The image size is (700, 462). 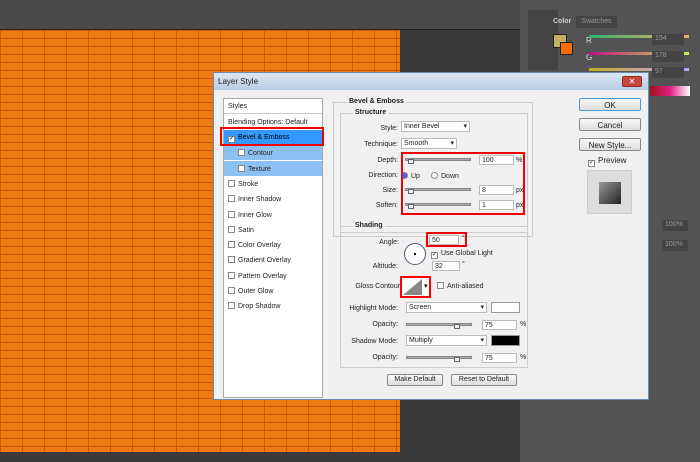 I want to click on g-value: 178, so click(x=668, y=56).